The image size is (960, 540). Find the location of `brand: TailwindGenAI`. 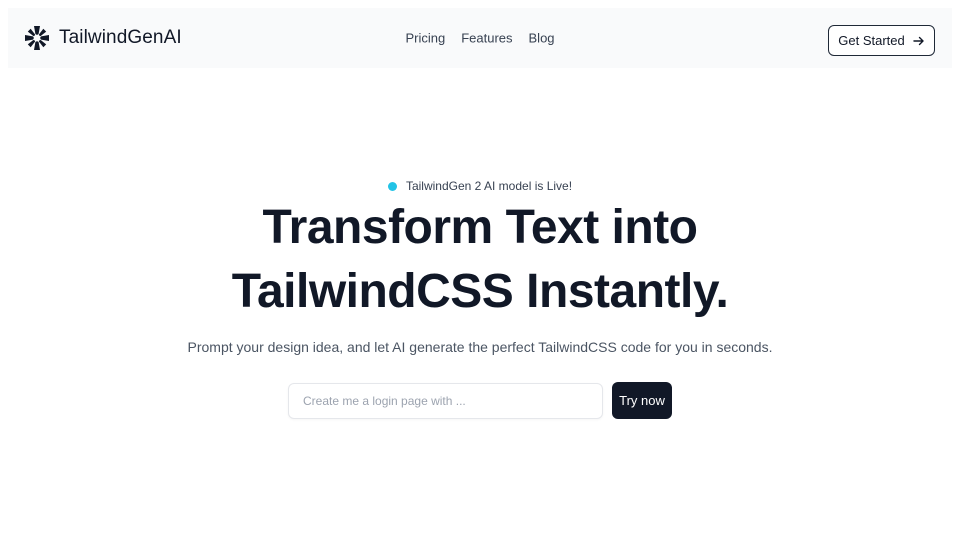

brand: TailwindGenAI is located at coordinates (103, 38).